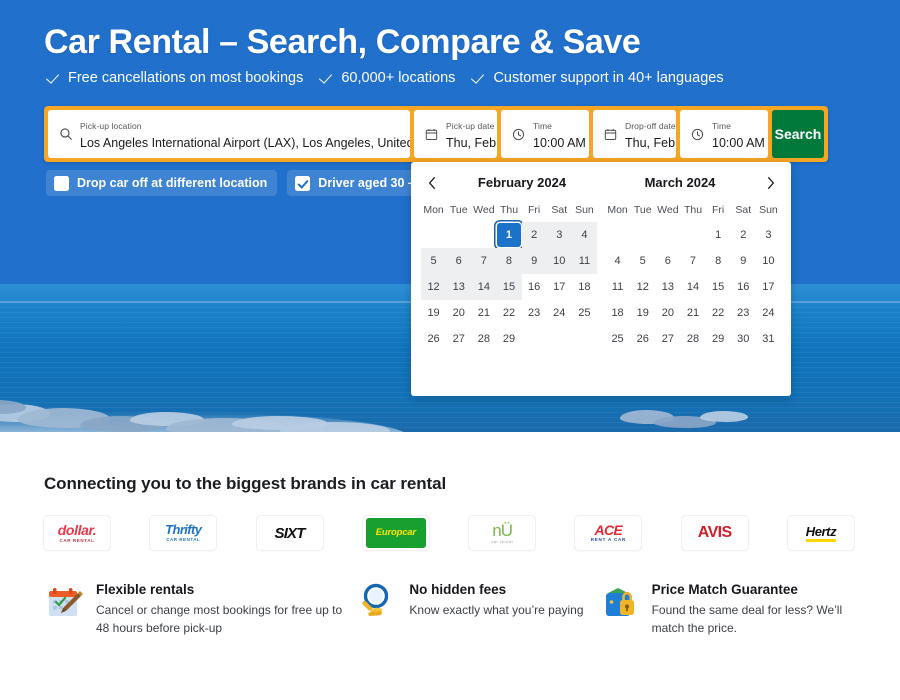 Image resolution: width=900 pixels, height=700 pixels. What do you see at coordinates (542, 126) in the screenshot?
I see `pickup-time-label: Time` at bounding box center [542, 126].